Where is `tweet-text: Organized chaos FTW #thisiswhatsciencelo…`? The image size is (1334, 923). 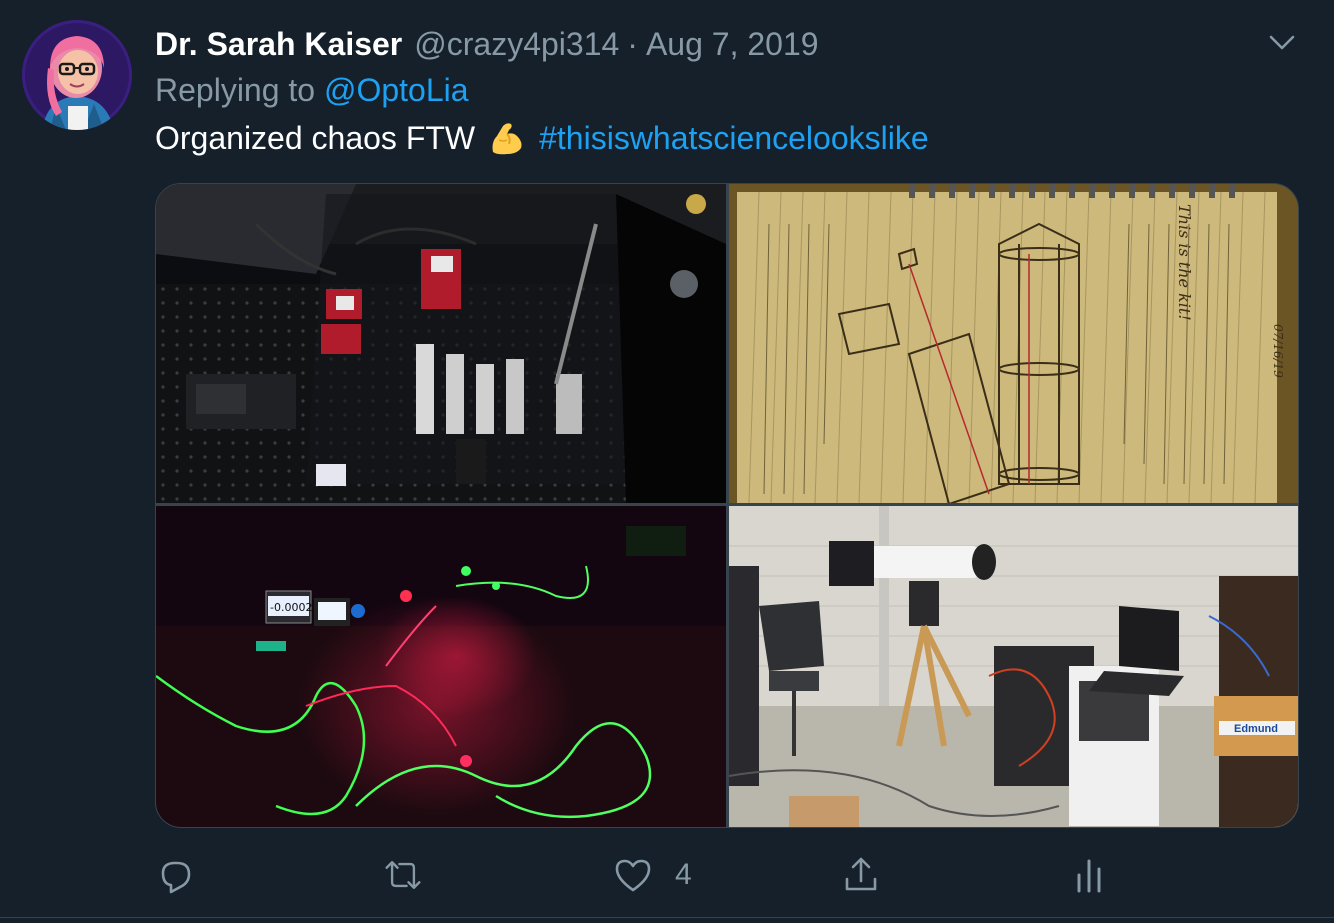 tweet-text: Organized chaos FTW #thisiswhatsciencelo… is located at coordinates (542, 138).